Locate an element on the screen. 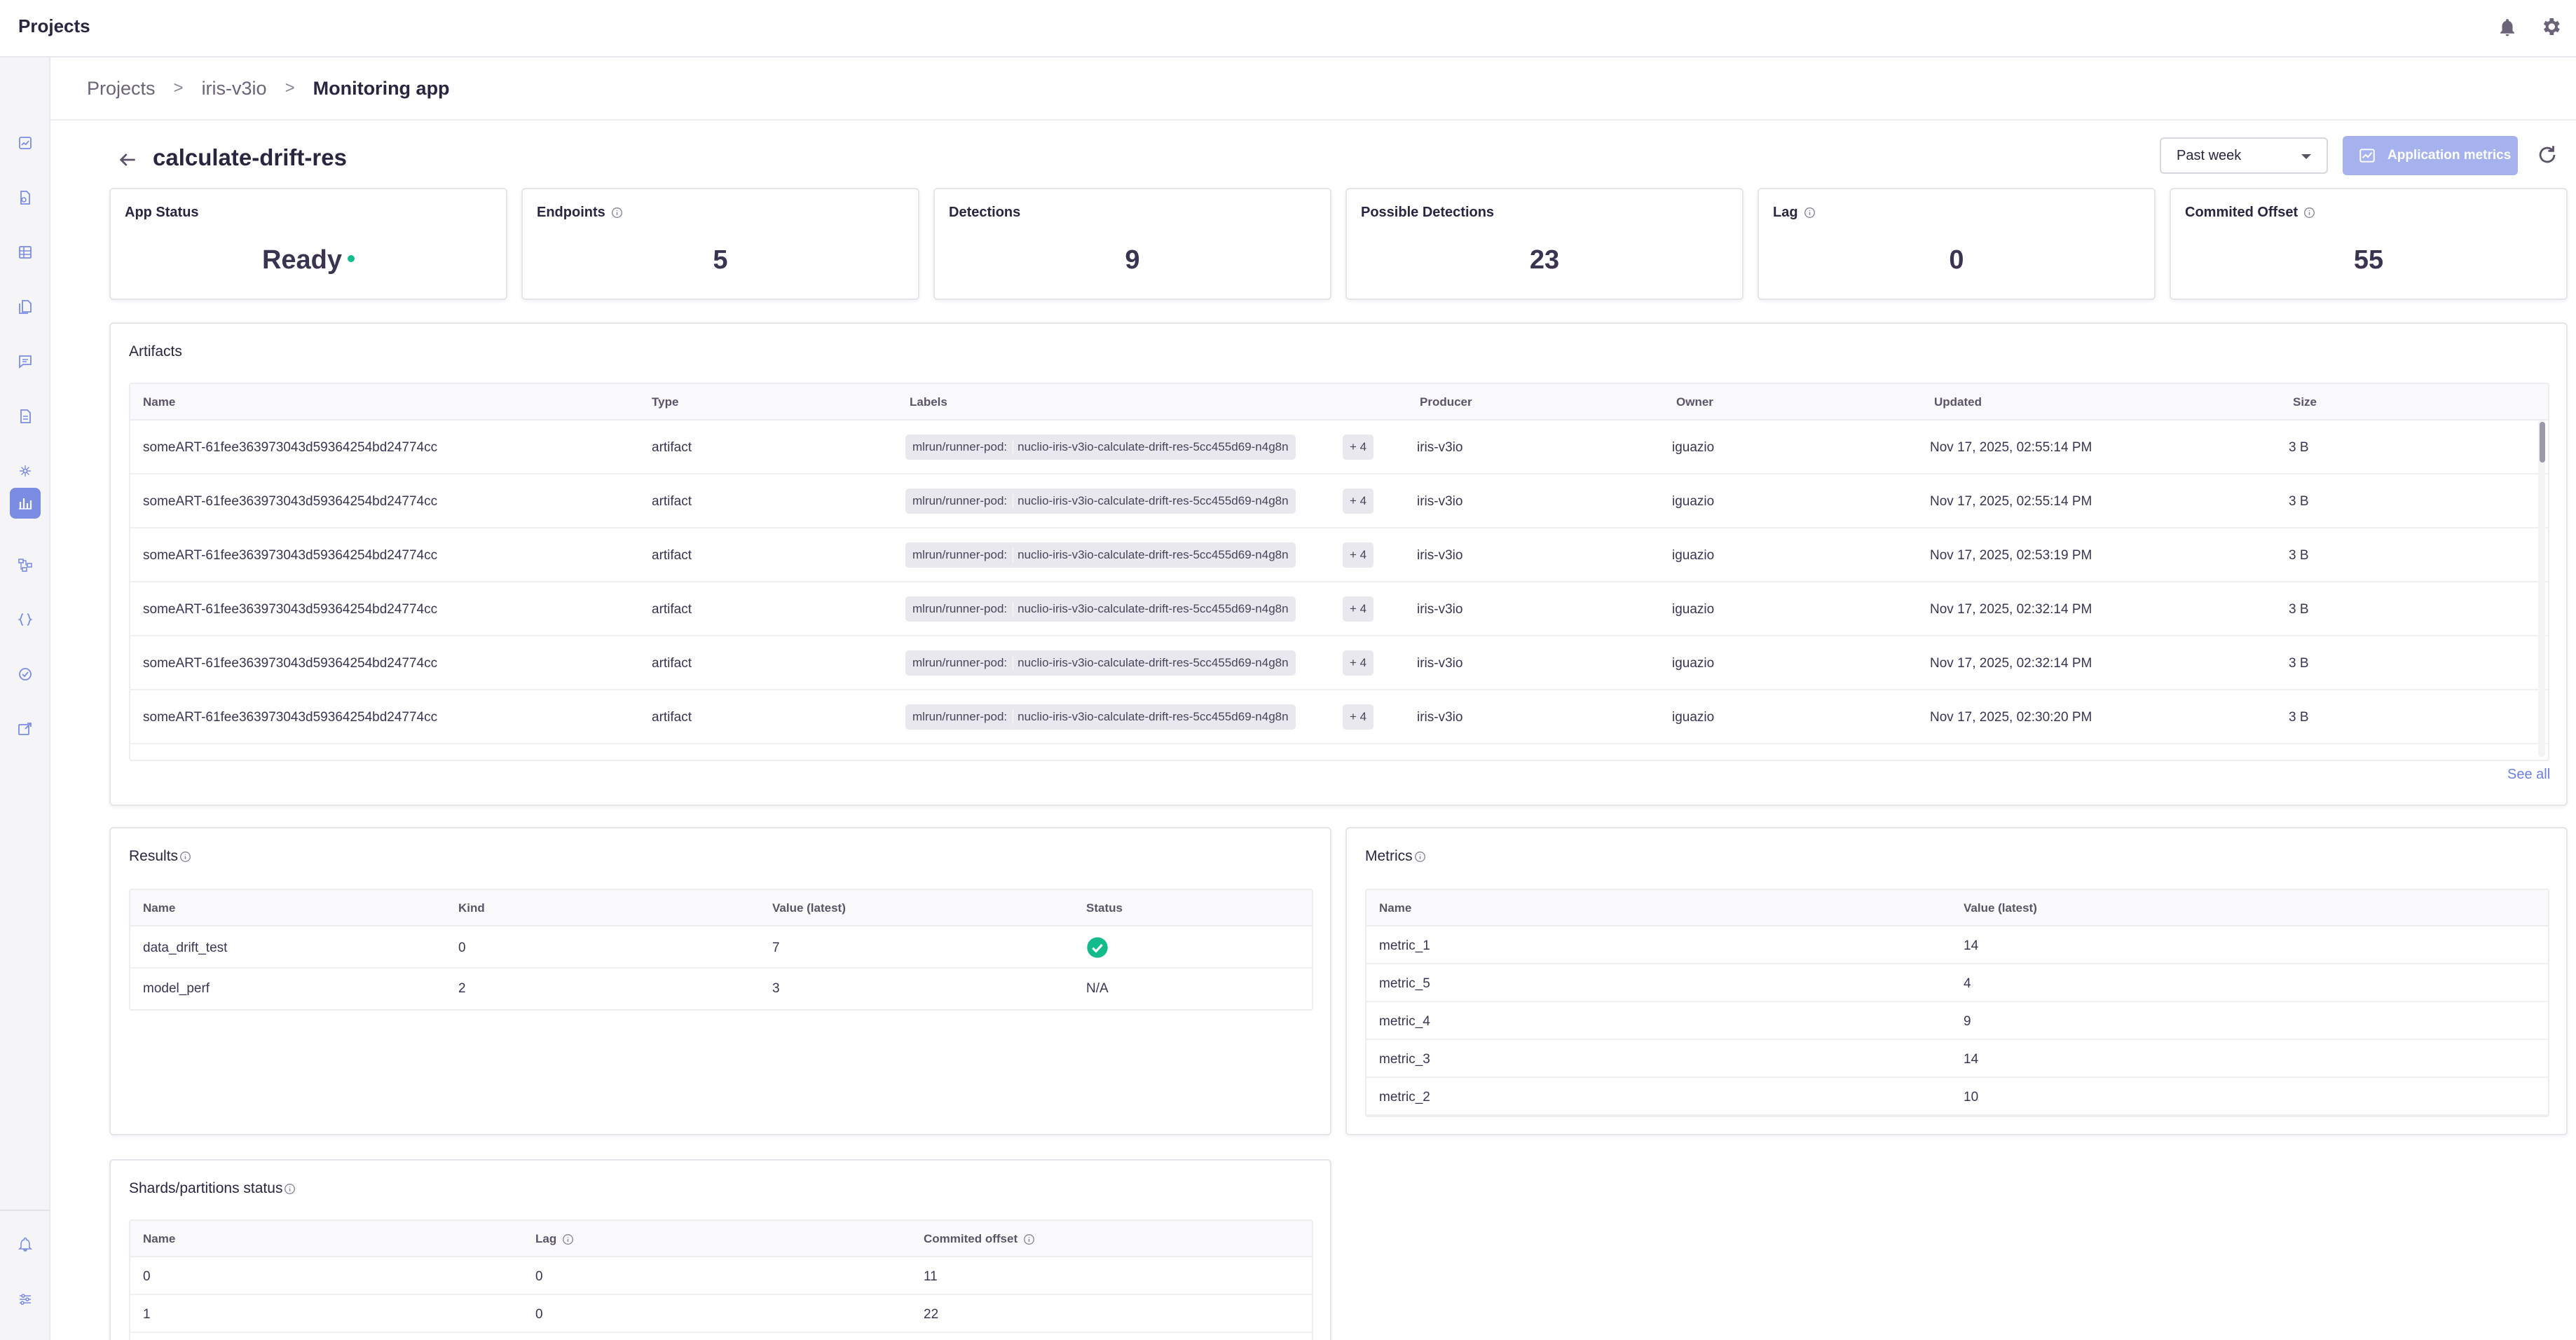  refresh-icon is located at coordinates (2547, 155).